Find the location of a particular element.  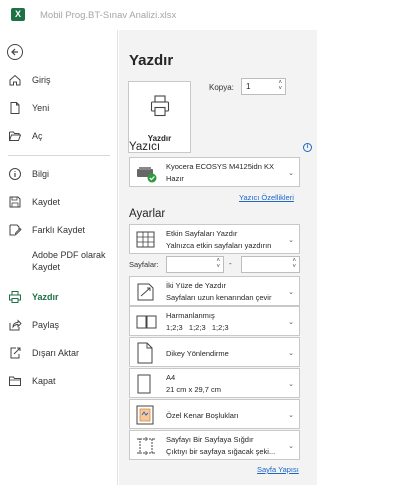

sidebar-item-label: Bilgi is located at coordinates (41, 174).